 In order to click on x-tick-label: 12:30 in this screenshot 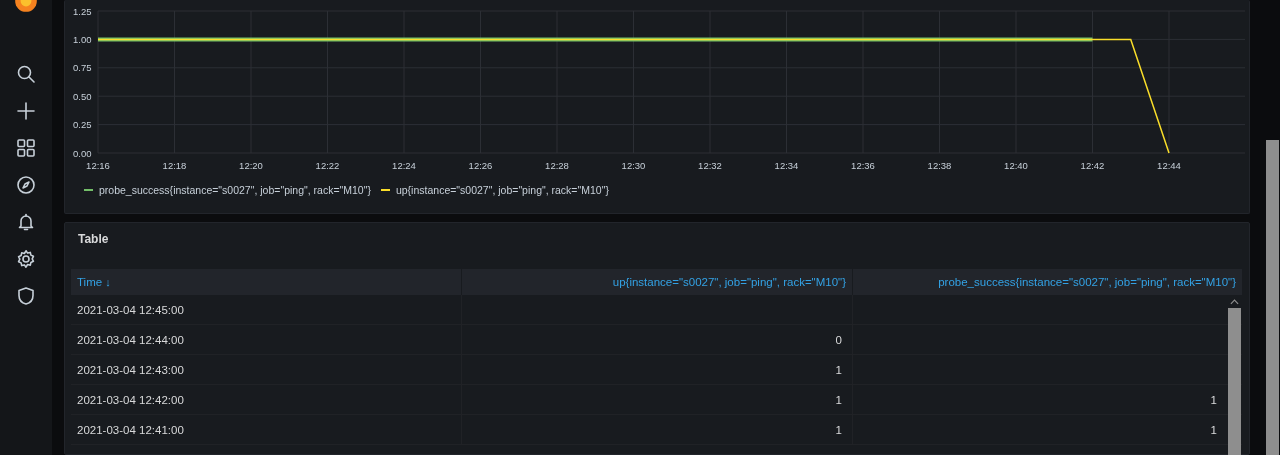, I will do `click(633, 165)`.